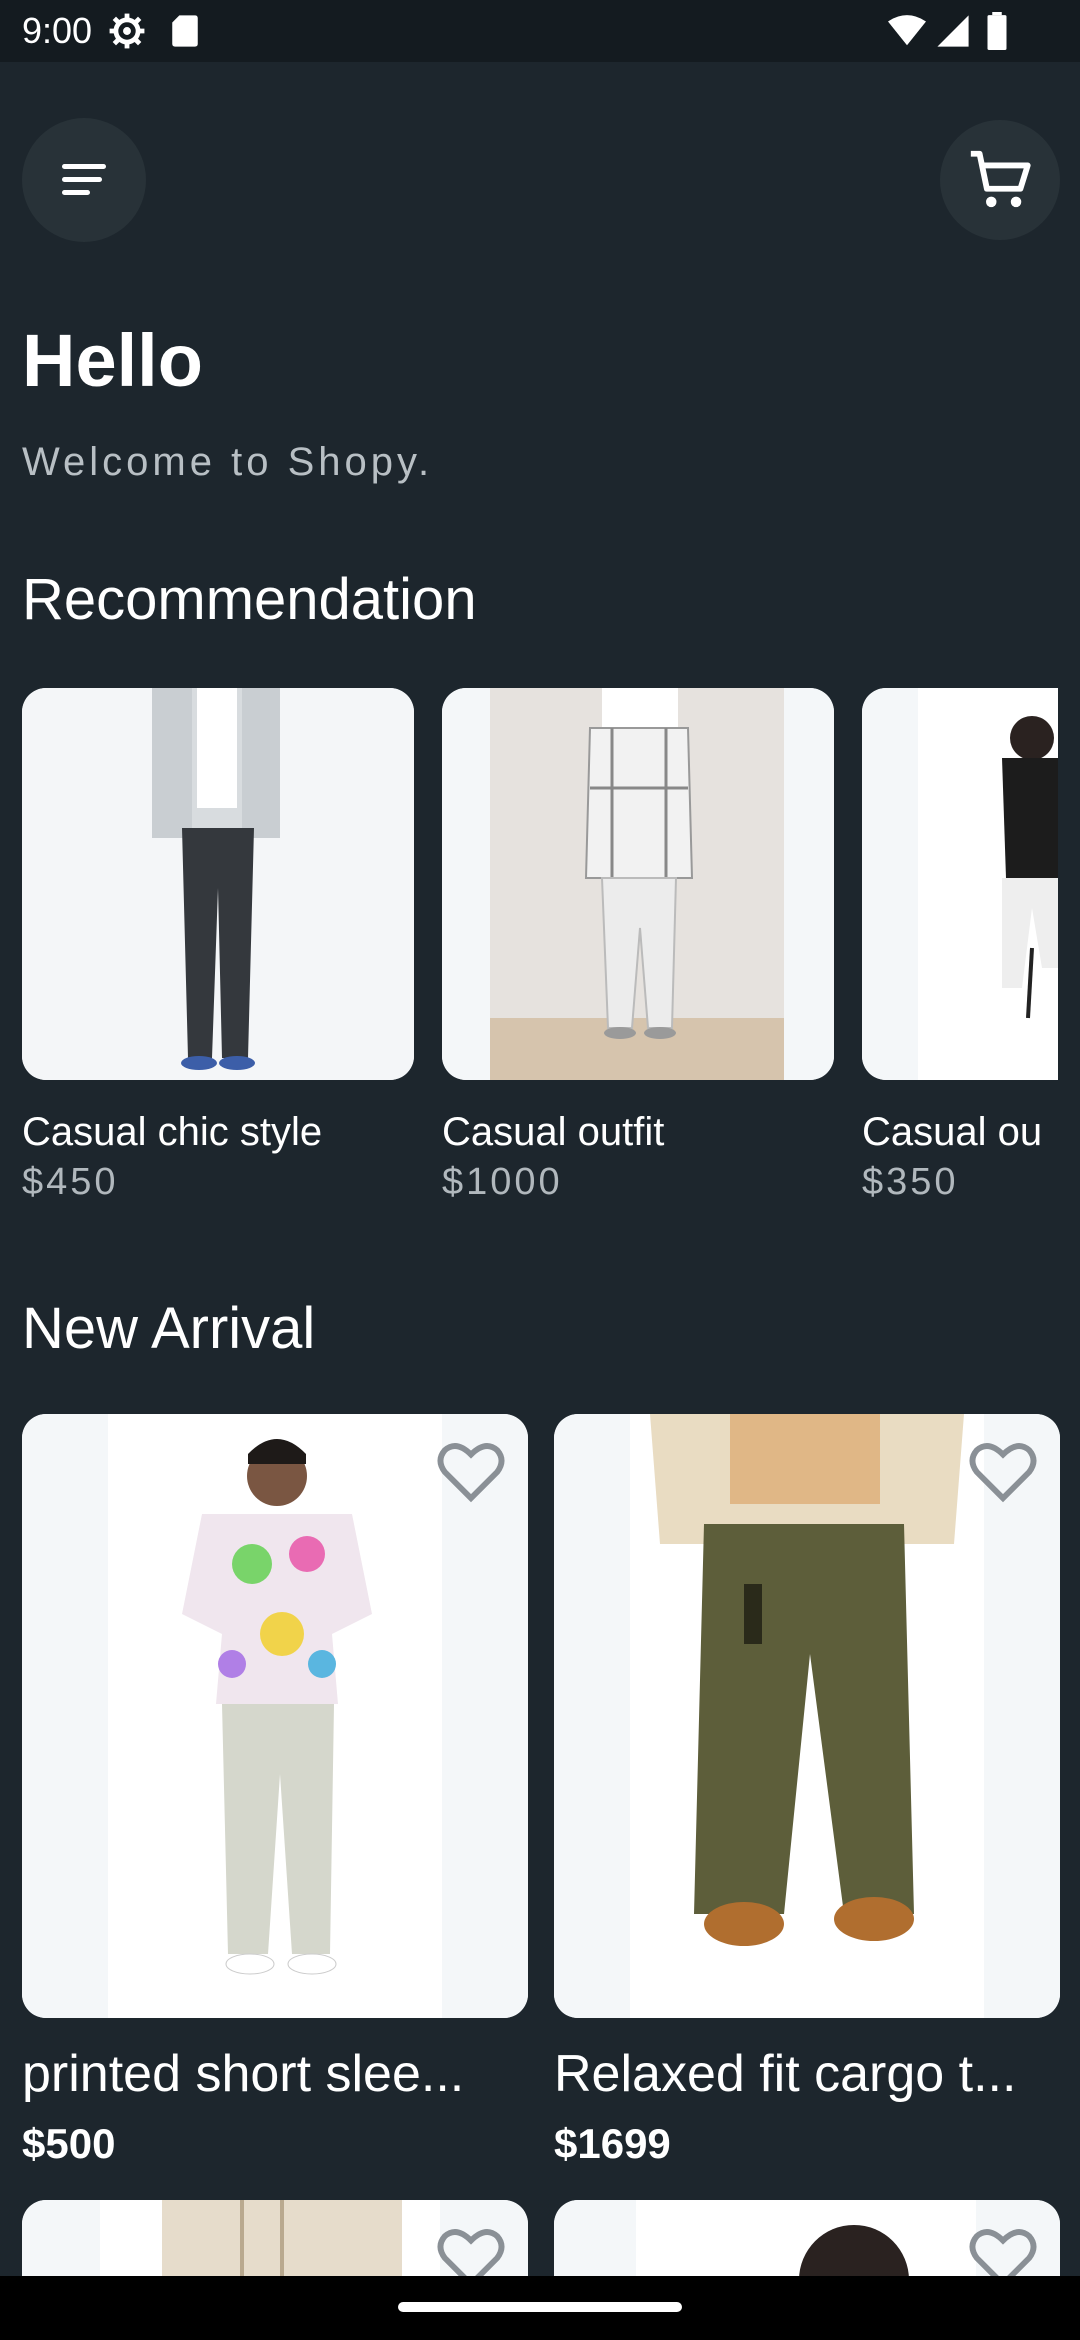 The image size is (1080, 2340). Describe the element at coordinates (57, 30) in the screenshot. I see `status-time: 9:00` at that location.